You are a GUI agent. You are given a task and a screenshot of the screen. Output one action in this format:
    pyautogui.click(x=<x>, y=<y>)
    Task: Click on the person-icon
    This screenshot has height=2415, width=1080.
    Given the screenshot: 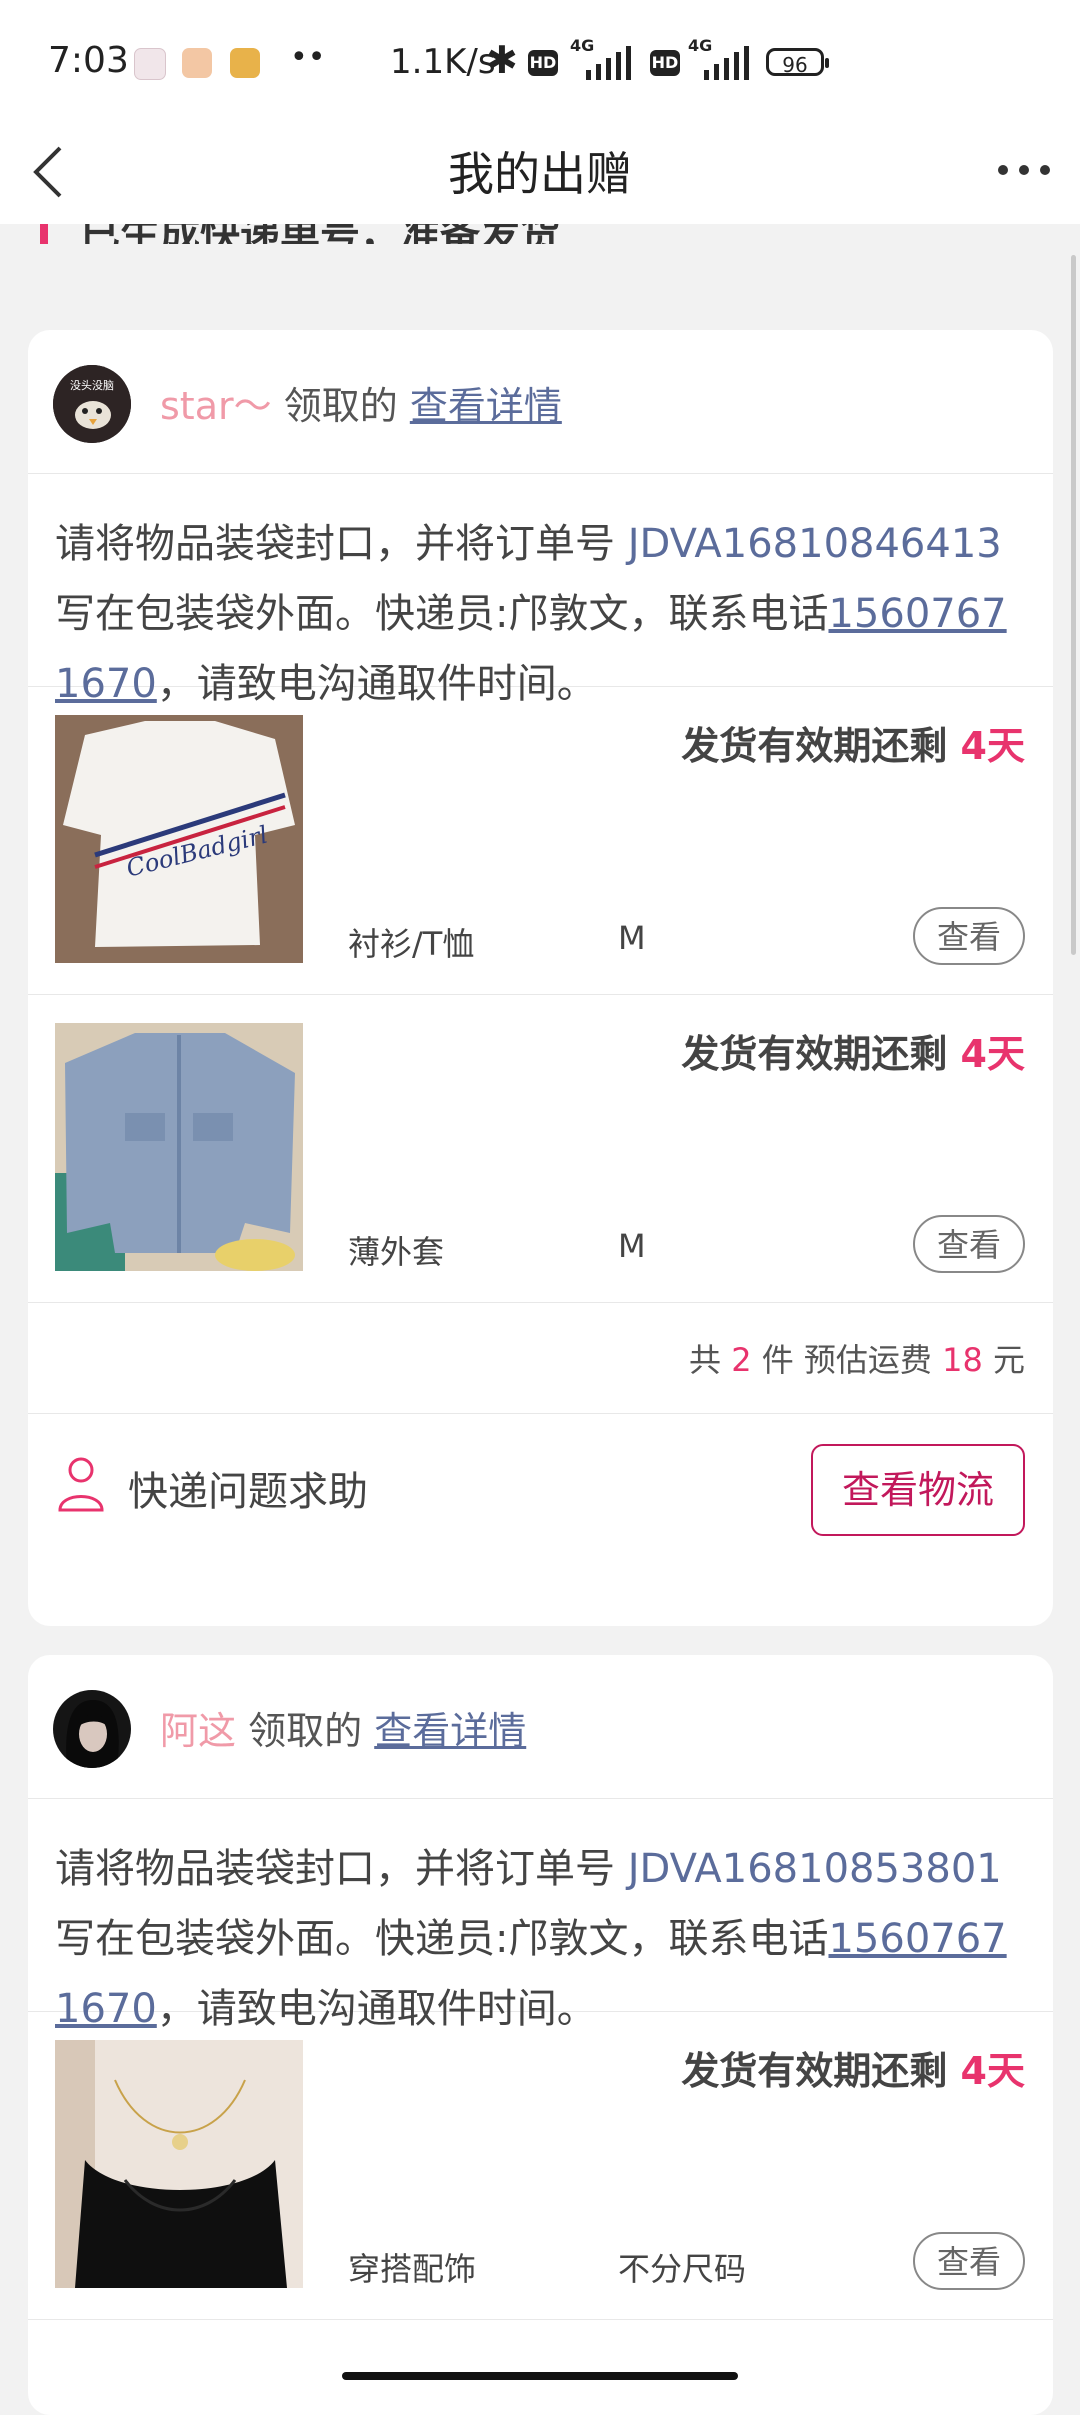 What is the action you would take?
    pyautogui.click(x=81, y=1483)
    